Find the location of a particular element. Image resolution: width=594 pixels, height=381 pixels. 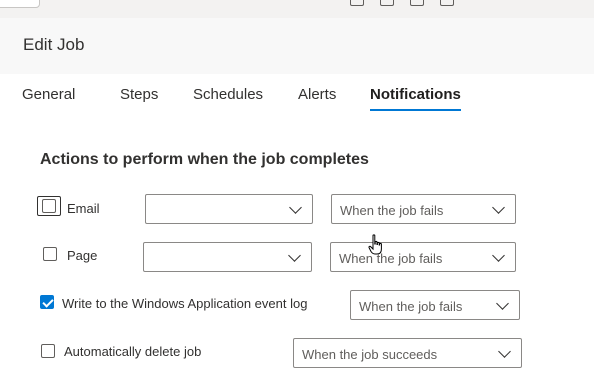

eventlog-checkbox is located at coordinates (47, 302).